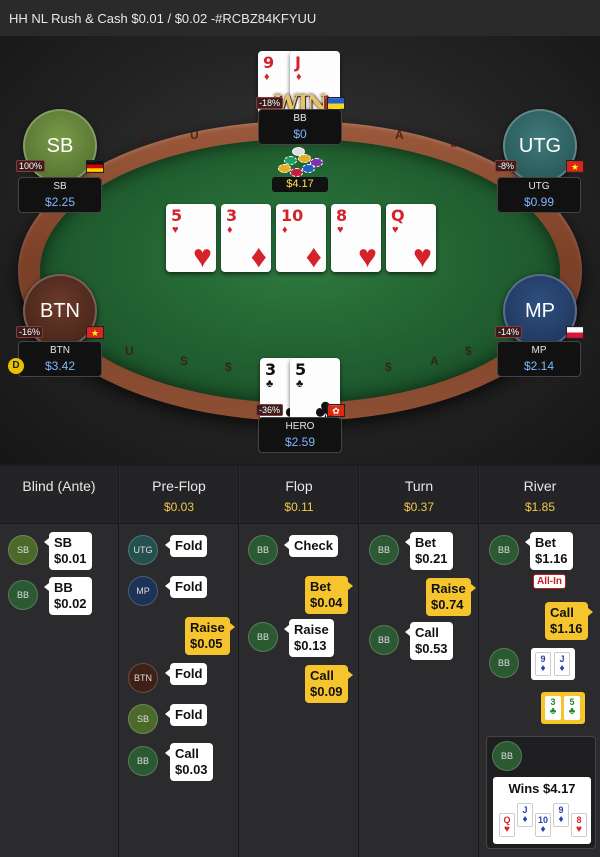 The width and height of the screenshot is (600, 857). Describe the element at coordinates (300, 435) in the screenshot. I see `seat-plate: HERO $2.59` at that location.